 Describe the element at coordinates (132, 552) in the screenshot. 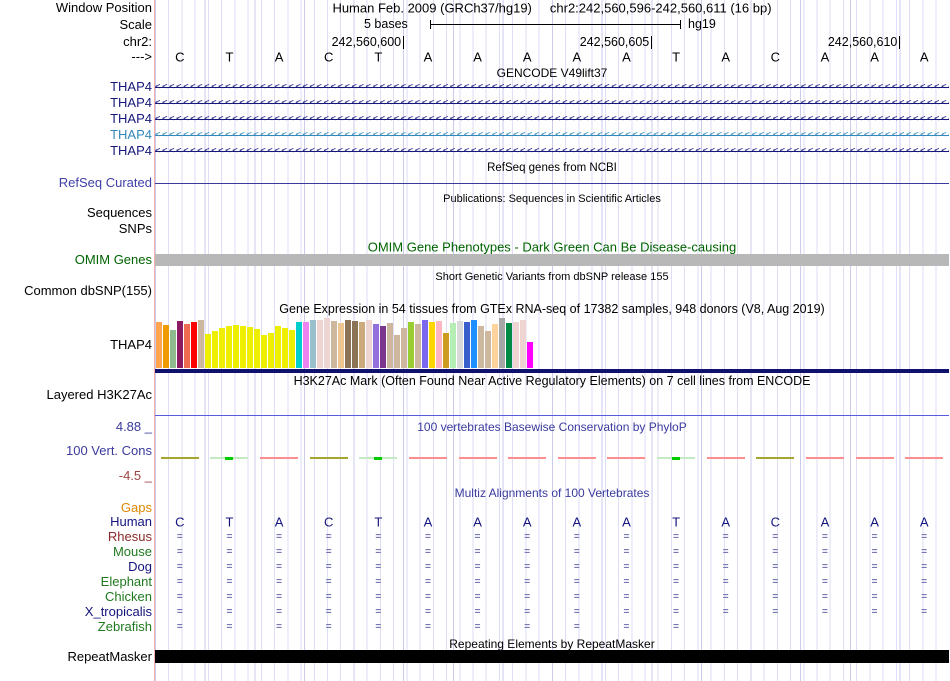

I see `track-label-mouse: Mouse` at that location.